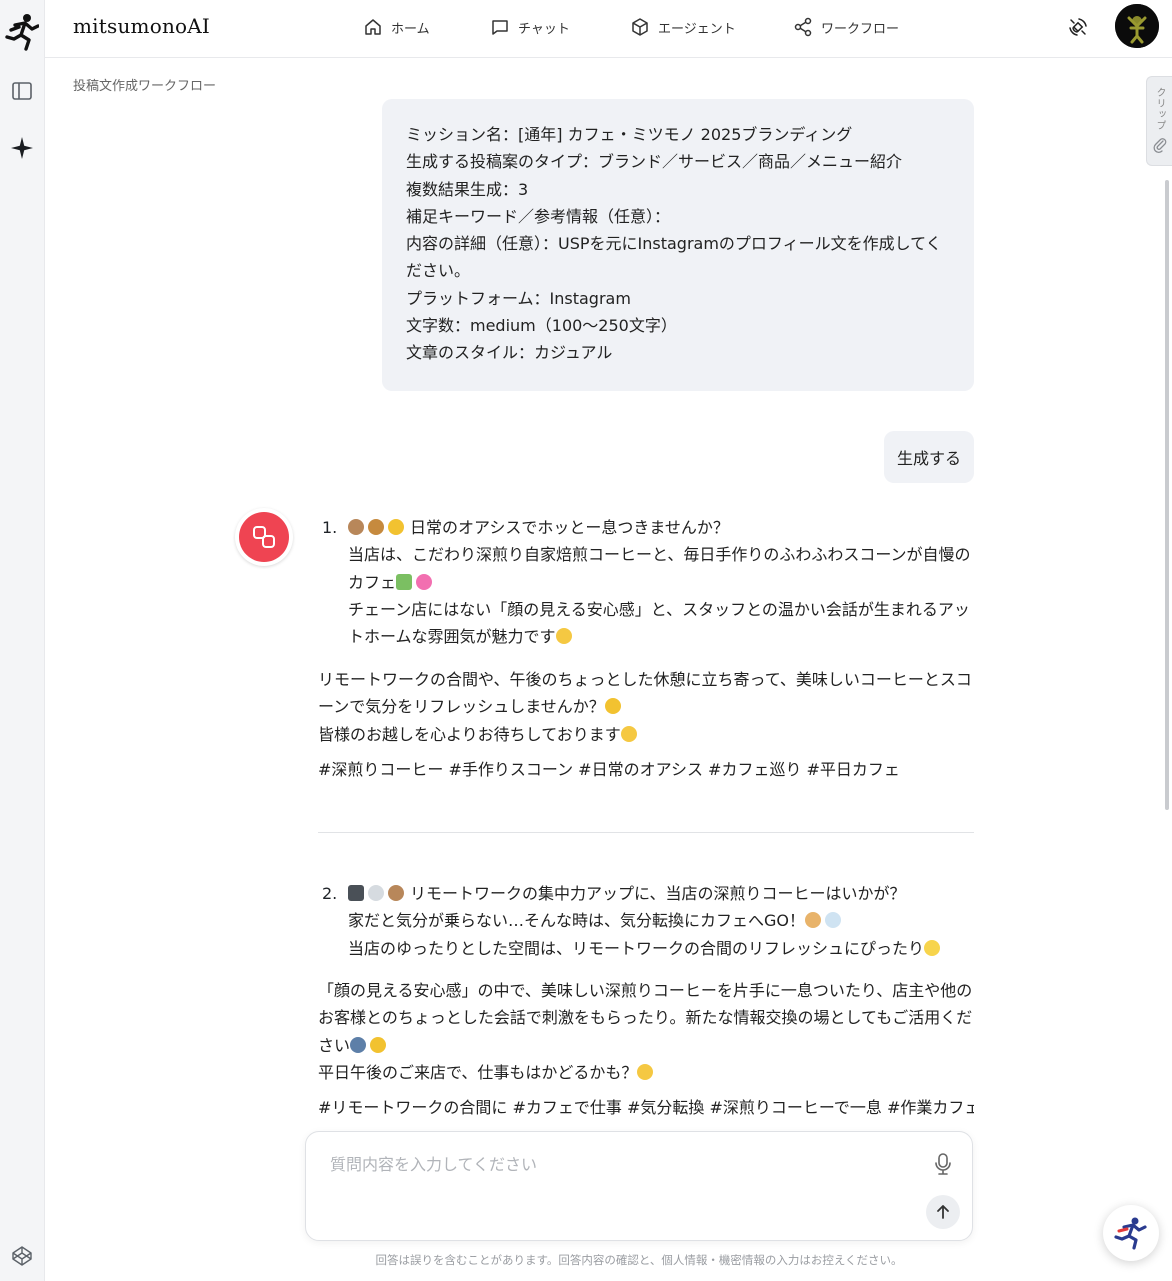  I want to click on mission-line: 文字数：medium（100〜250文字）, so click(541, 326).